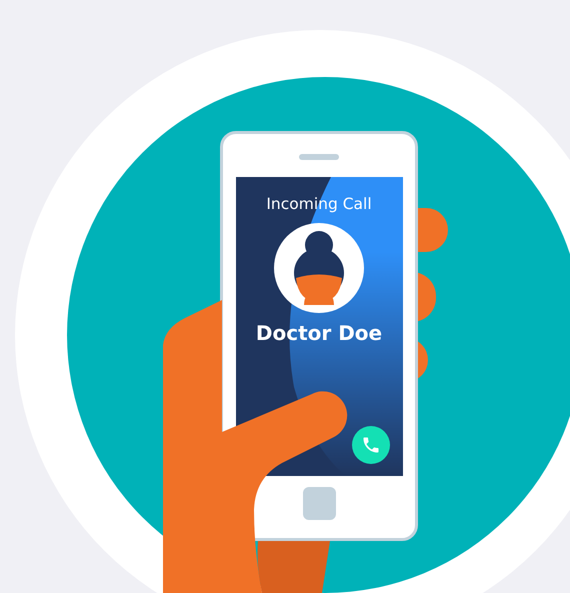 The width and height of the screenshot is (570, 593). I want to click on phone-speaker, so click(319, 157).